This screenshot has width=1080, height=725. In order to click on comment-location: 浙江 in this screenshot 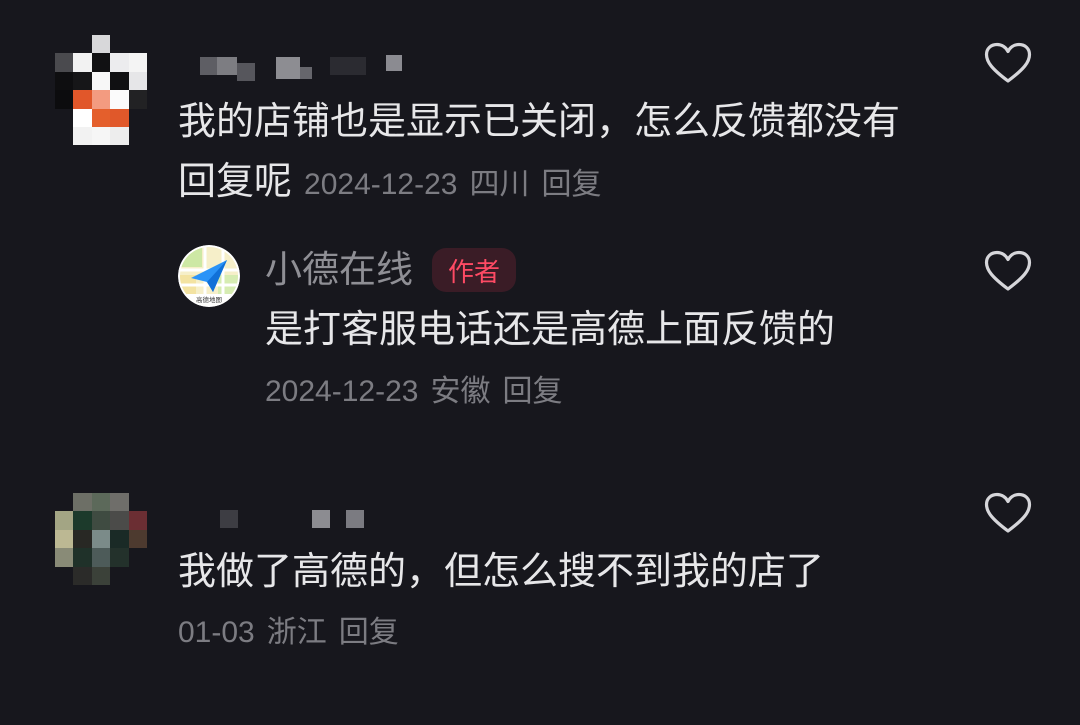, I will do `click(296, 632)`.